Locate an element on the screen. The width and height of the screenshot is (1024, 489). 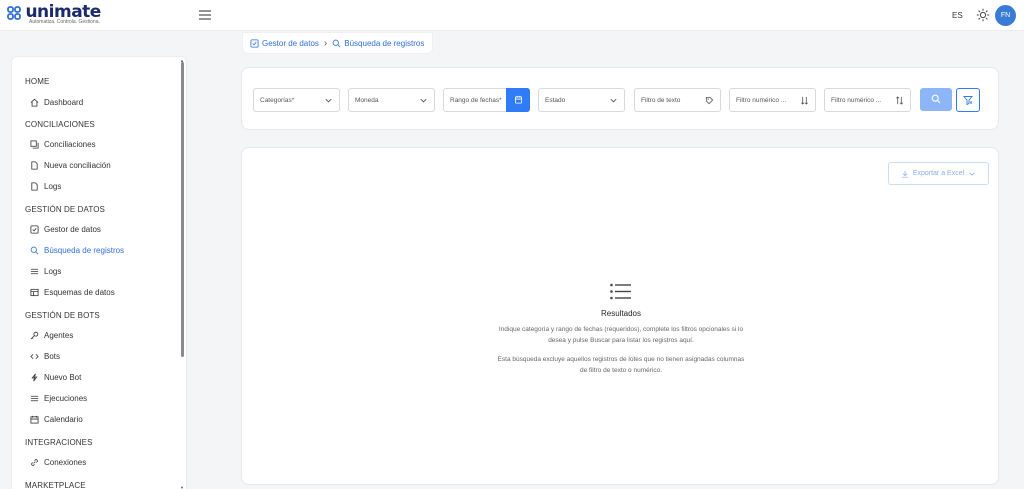
download-icon is located at coordinates (905, 174).